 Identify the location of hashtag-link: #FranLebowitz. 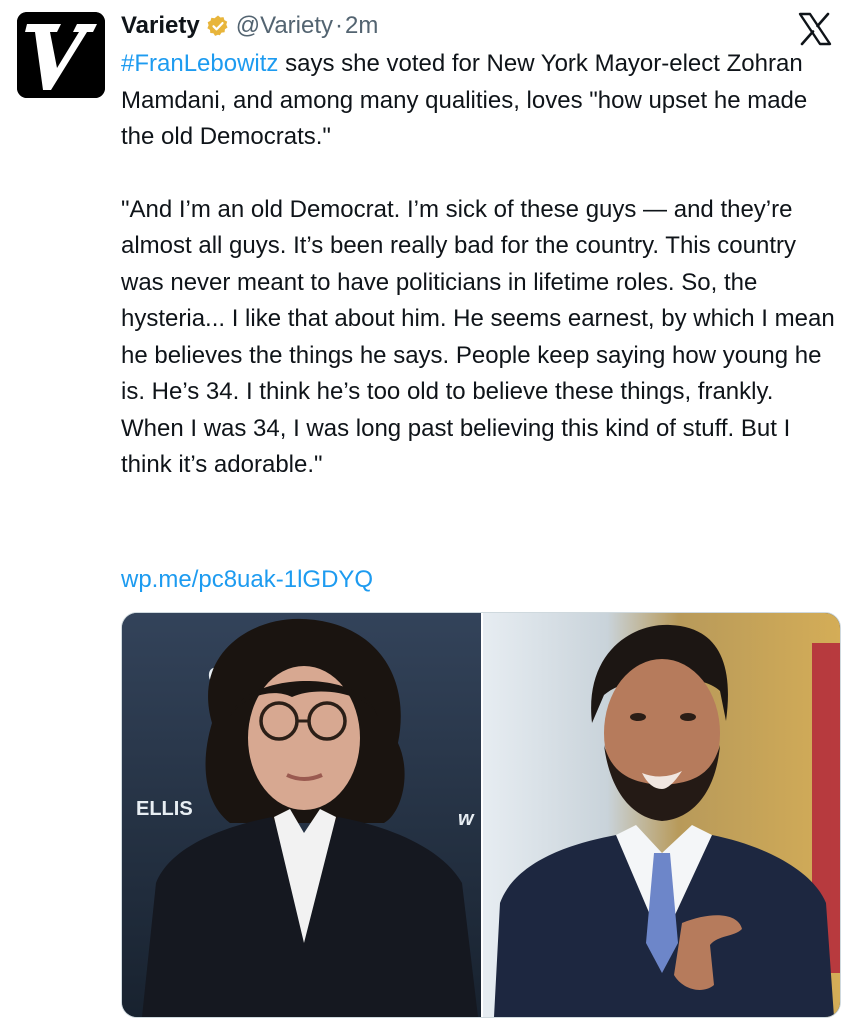
(199, 63).